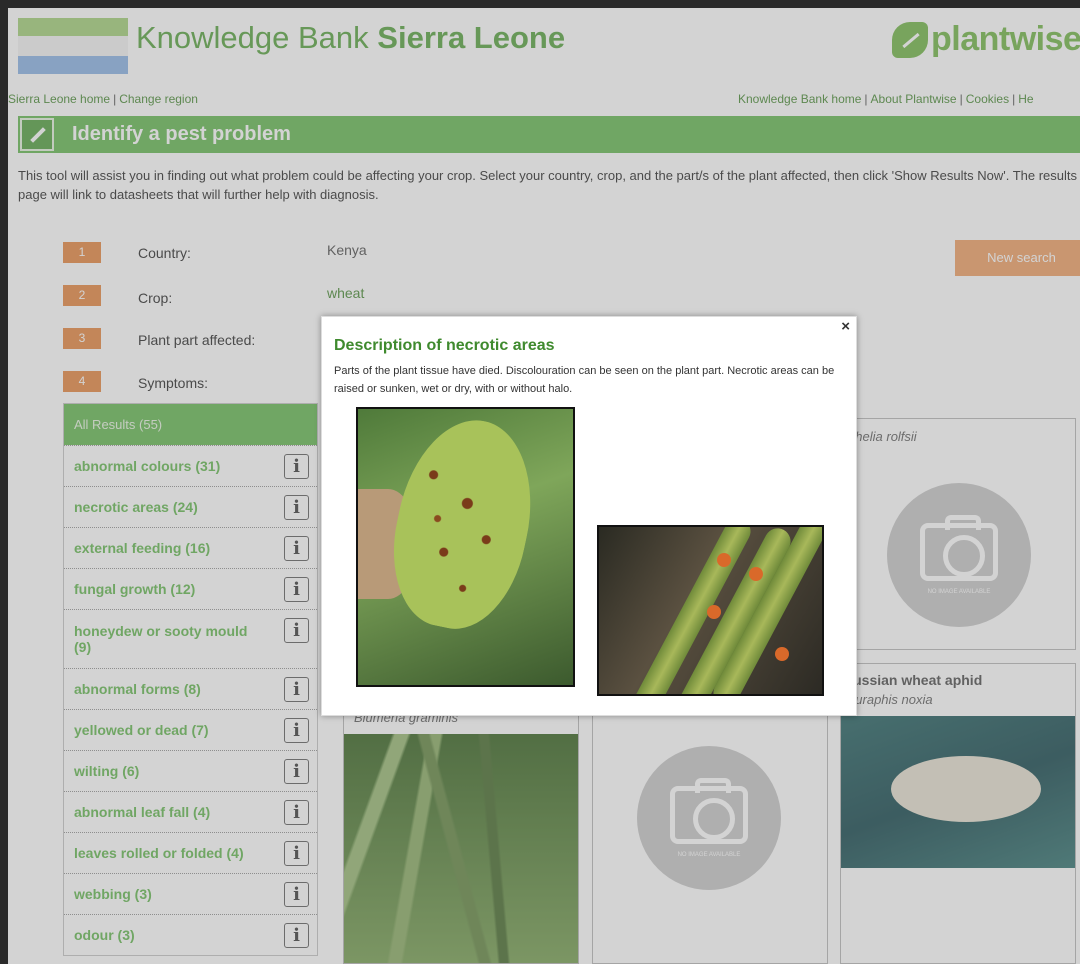 This screenshot has height=964, width=1080. Describe the element at coordinates (465, 547) in the screenshot. I see `necrotic-leaf-photo` at that location.